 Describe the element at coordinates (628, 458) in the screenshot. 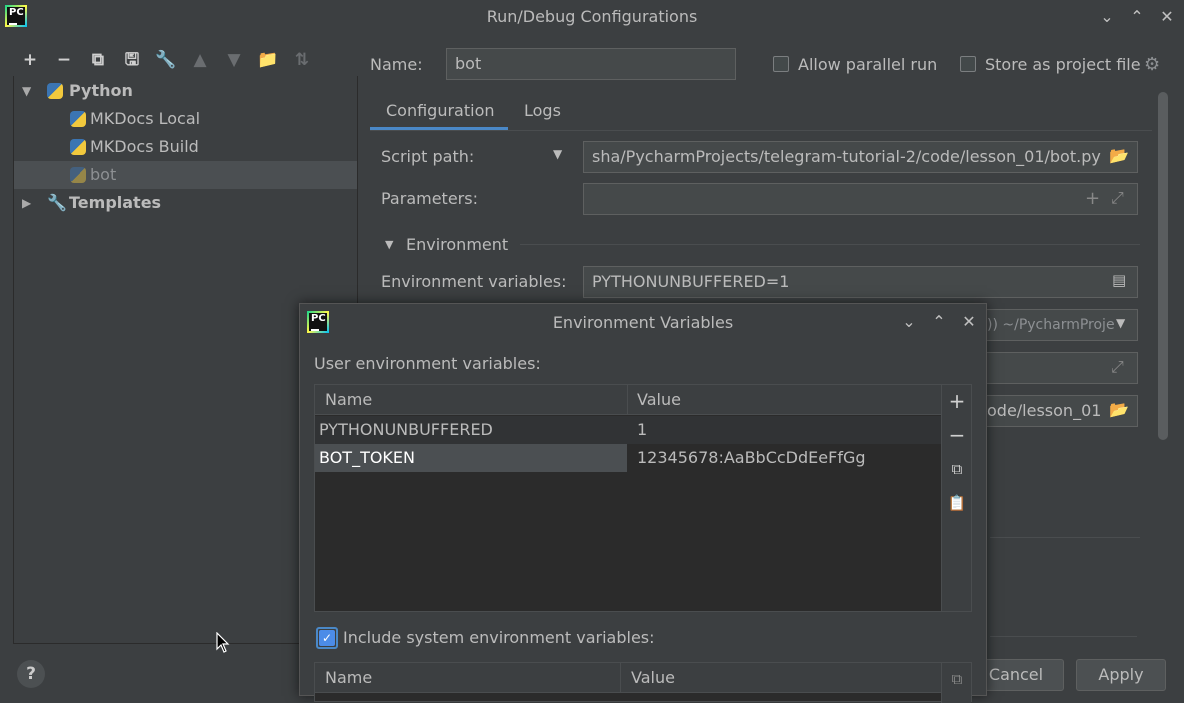

I see `table-row: BOT_TOKEN 12345678:AaBbCcDdEeFfGg` at that location.